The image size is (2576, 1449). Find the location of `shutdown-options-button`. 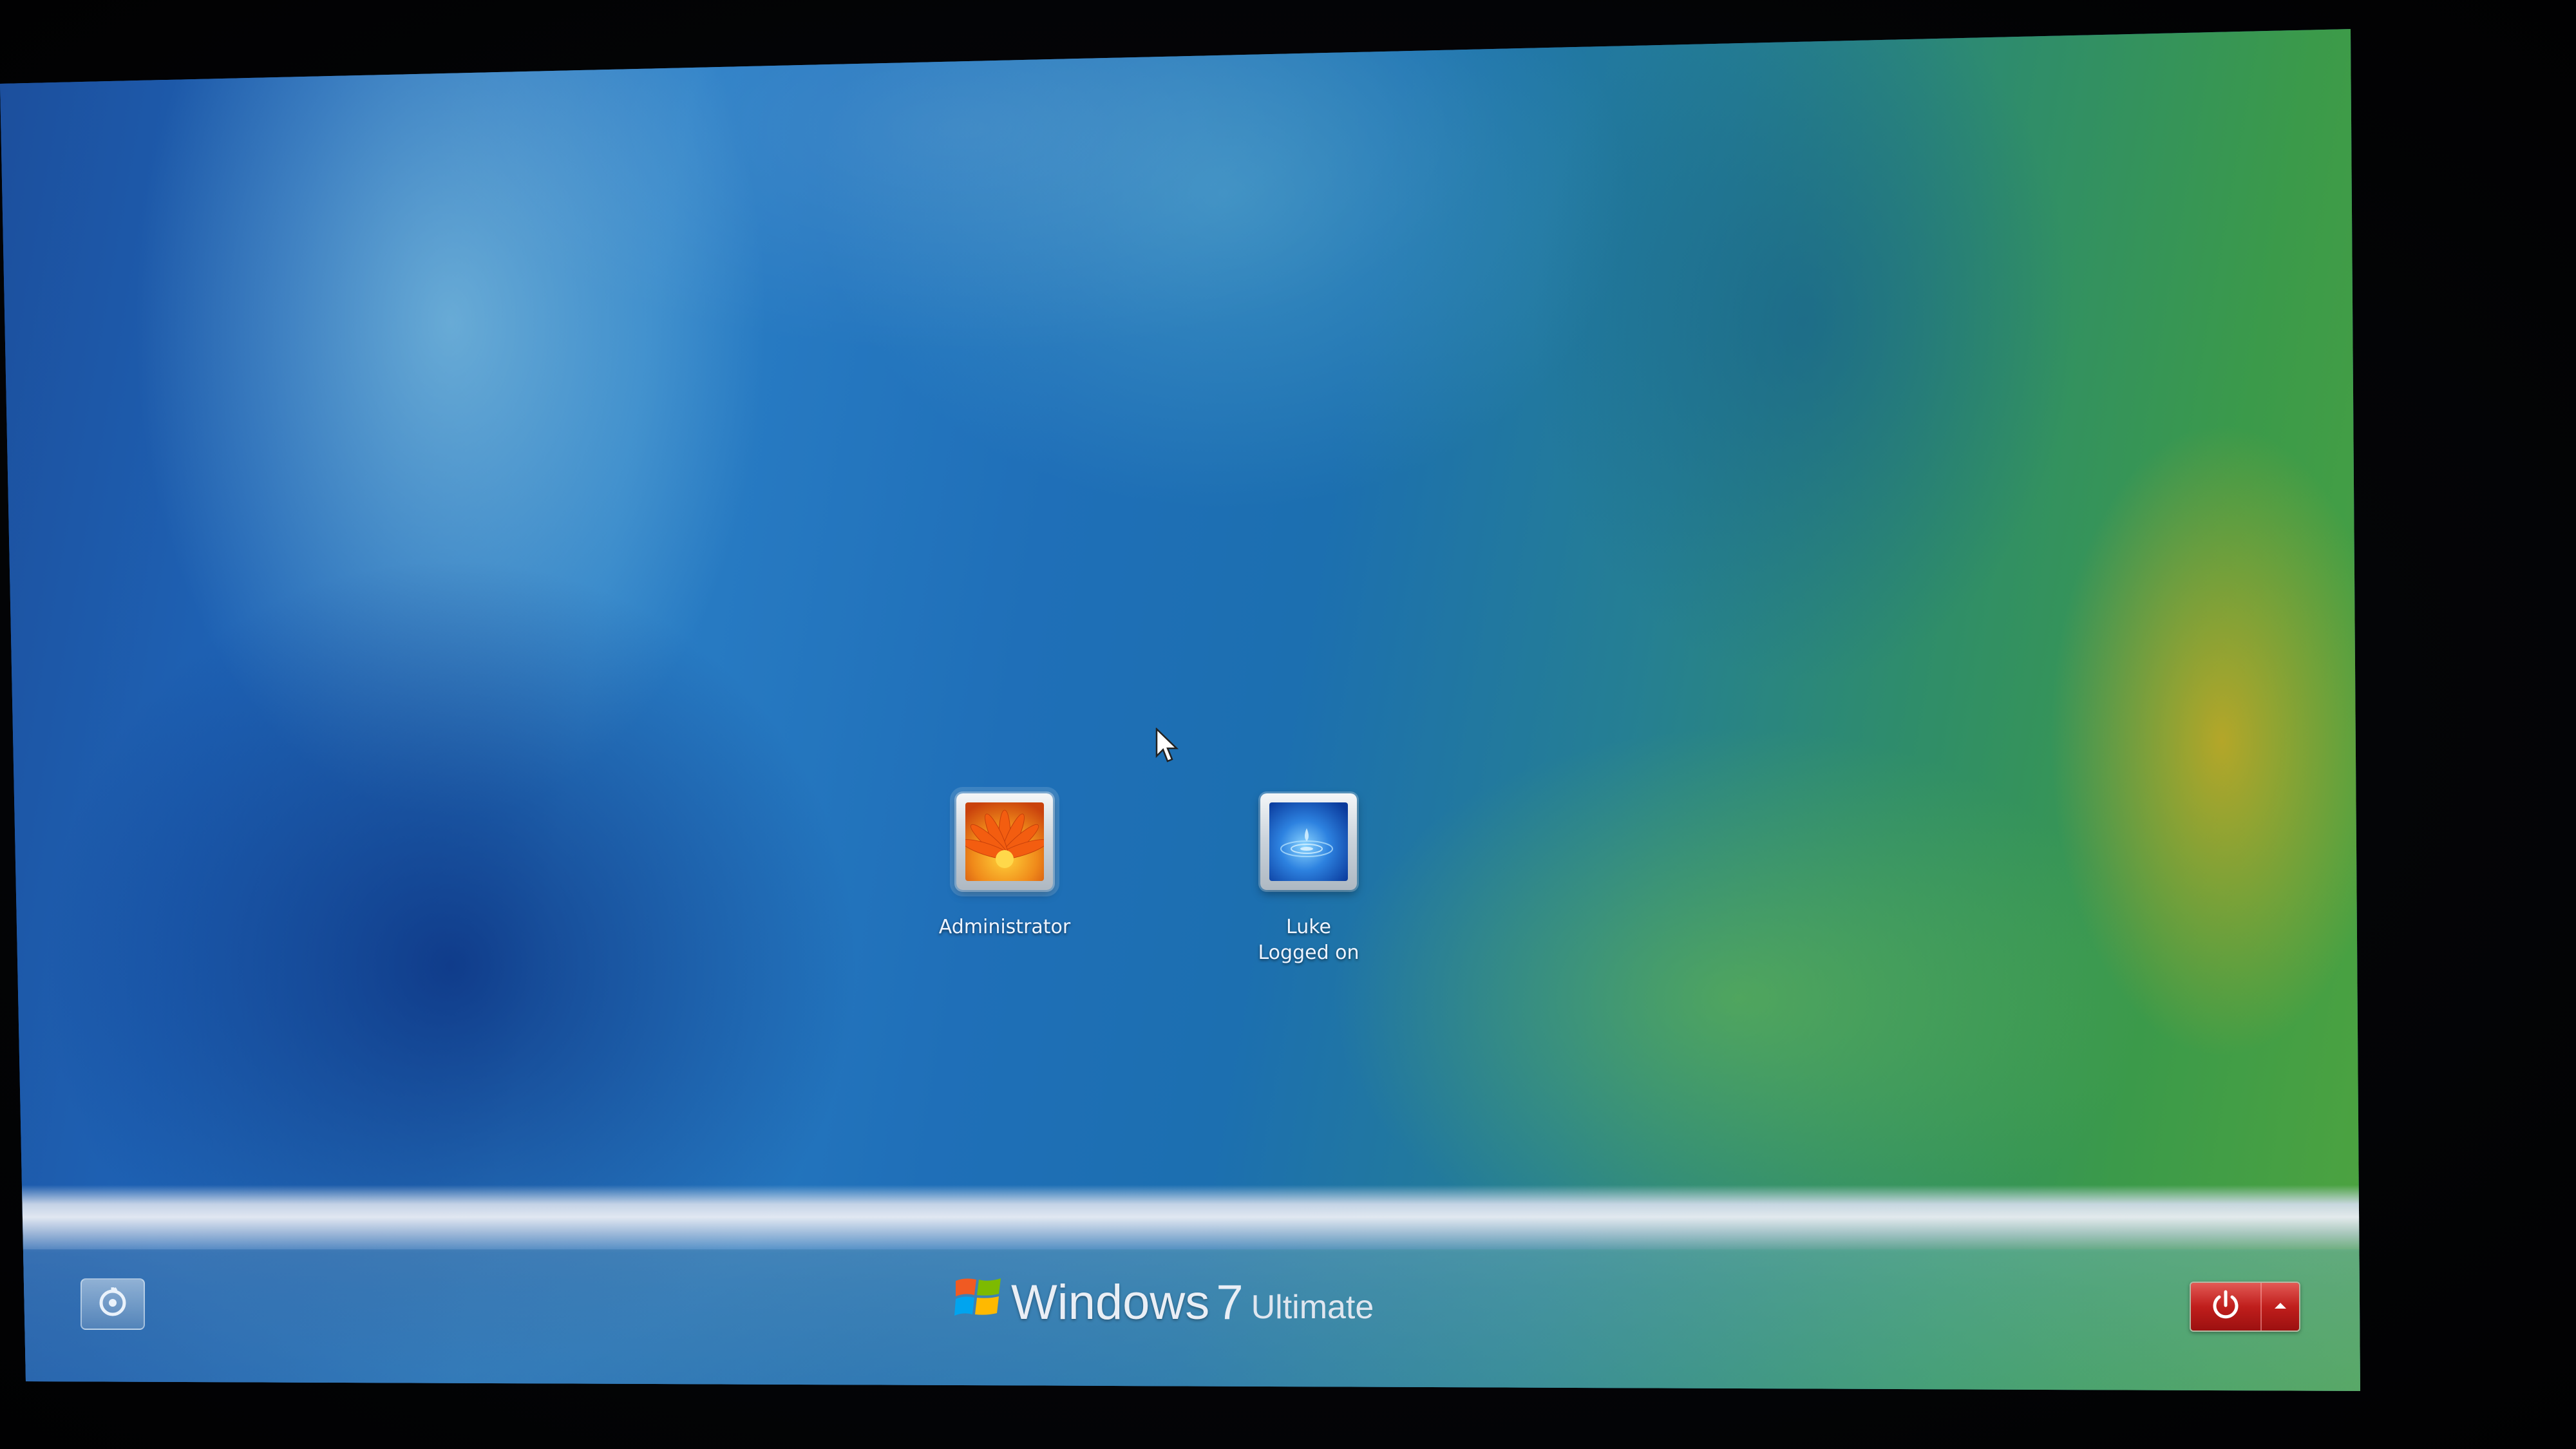

shutdown-options-button is located at coordinates (2280, 1307).